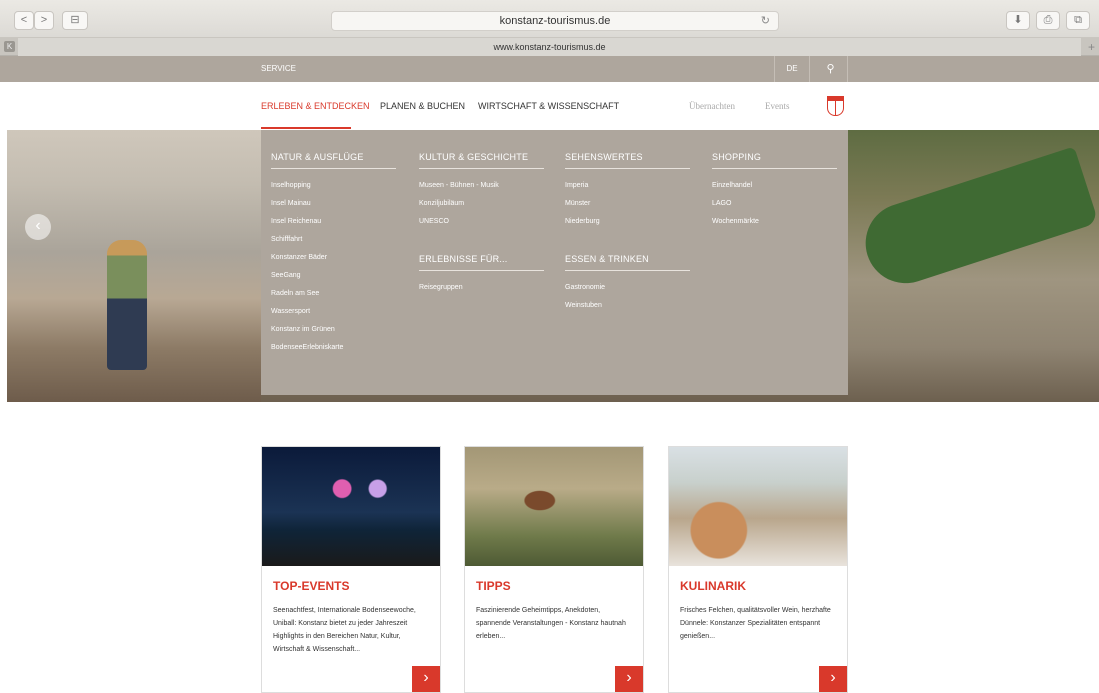 The width and height of the screenshot is (1099, 693). What do you see at coordinates (333, 191) in the screenshot?
I see `menu-item: Inselhopping` at bounding box center [333, 191].